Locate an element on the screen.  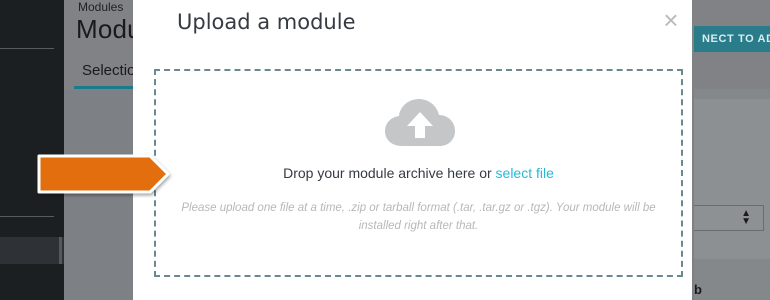
panel-card is located at coordinates (732, 179).